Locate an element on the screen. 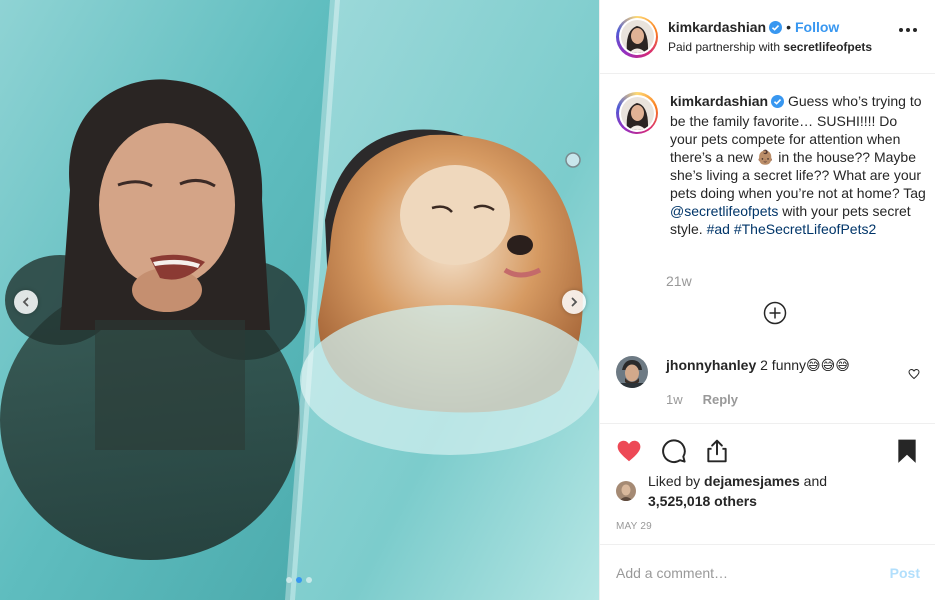 This screenshot has height=600, width=935. caption-avatar is located at coordinates (637, 113).